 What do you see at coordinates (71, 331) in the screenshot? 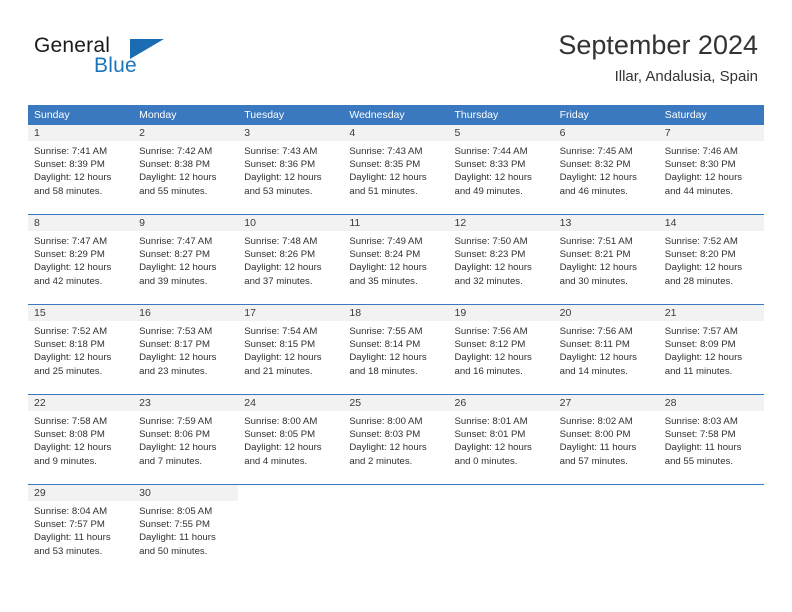
I see `sunrise-text: Sunrise: 7:52 AM` at bounding box center [71, 331].